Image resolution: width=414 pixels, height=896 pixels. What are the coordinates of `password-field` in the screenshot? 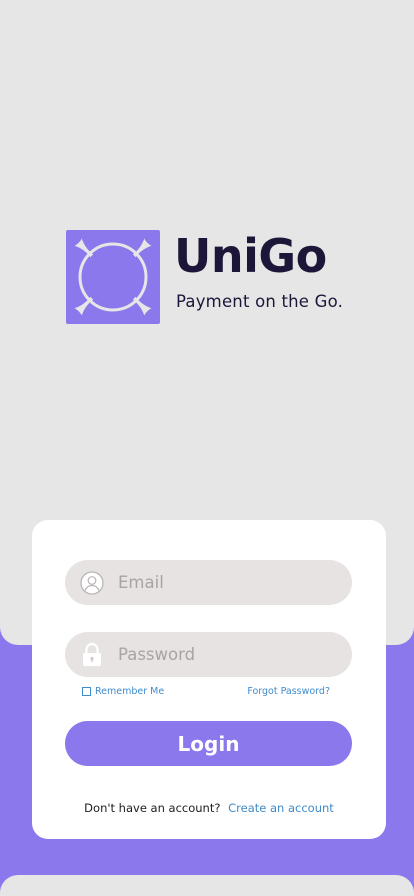 It's located at (208, 654).